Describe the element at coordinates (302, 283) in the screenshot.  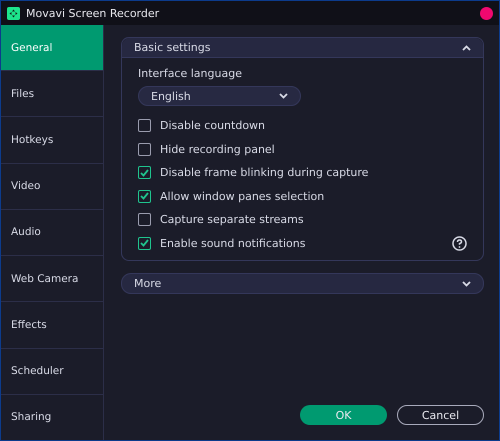
I see `more-section-header: More` at that location.